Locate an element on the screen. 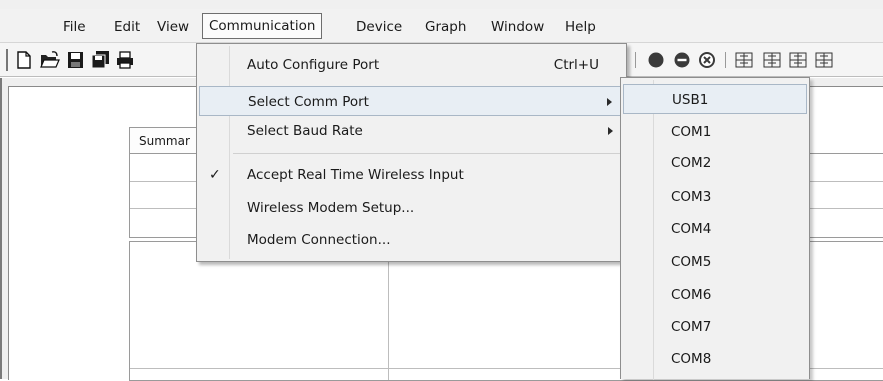 The width and height of the screenshot is (883, 381). submenu-item-com4: COM4 is located at coordinates (715, 229).